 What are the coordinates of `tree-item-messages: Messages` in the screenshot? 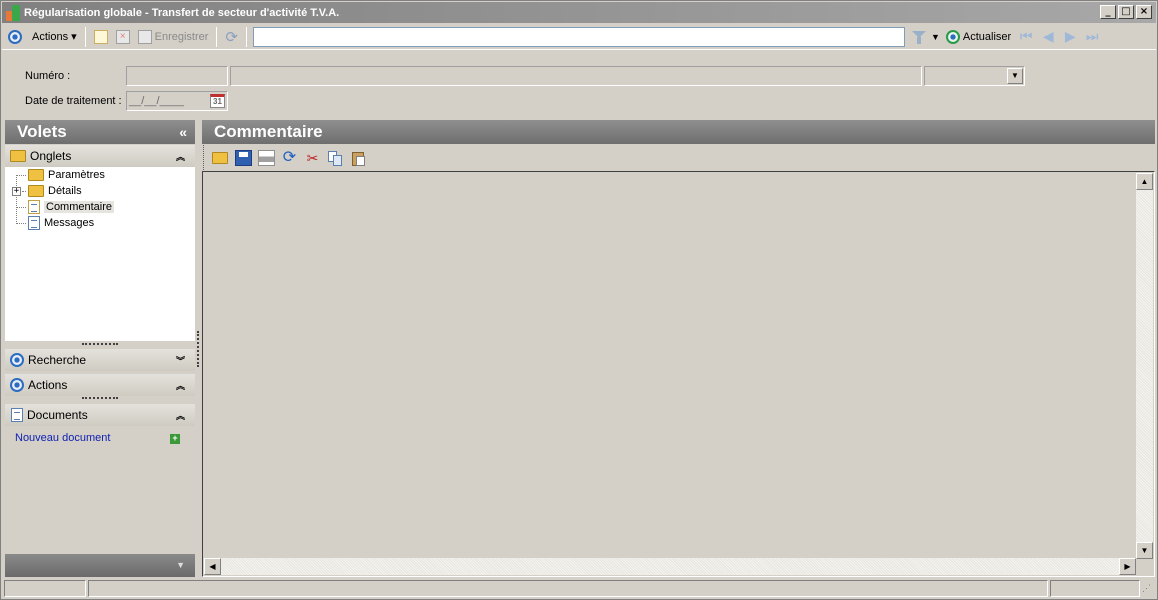 It's located at (55, 223).